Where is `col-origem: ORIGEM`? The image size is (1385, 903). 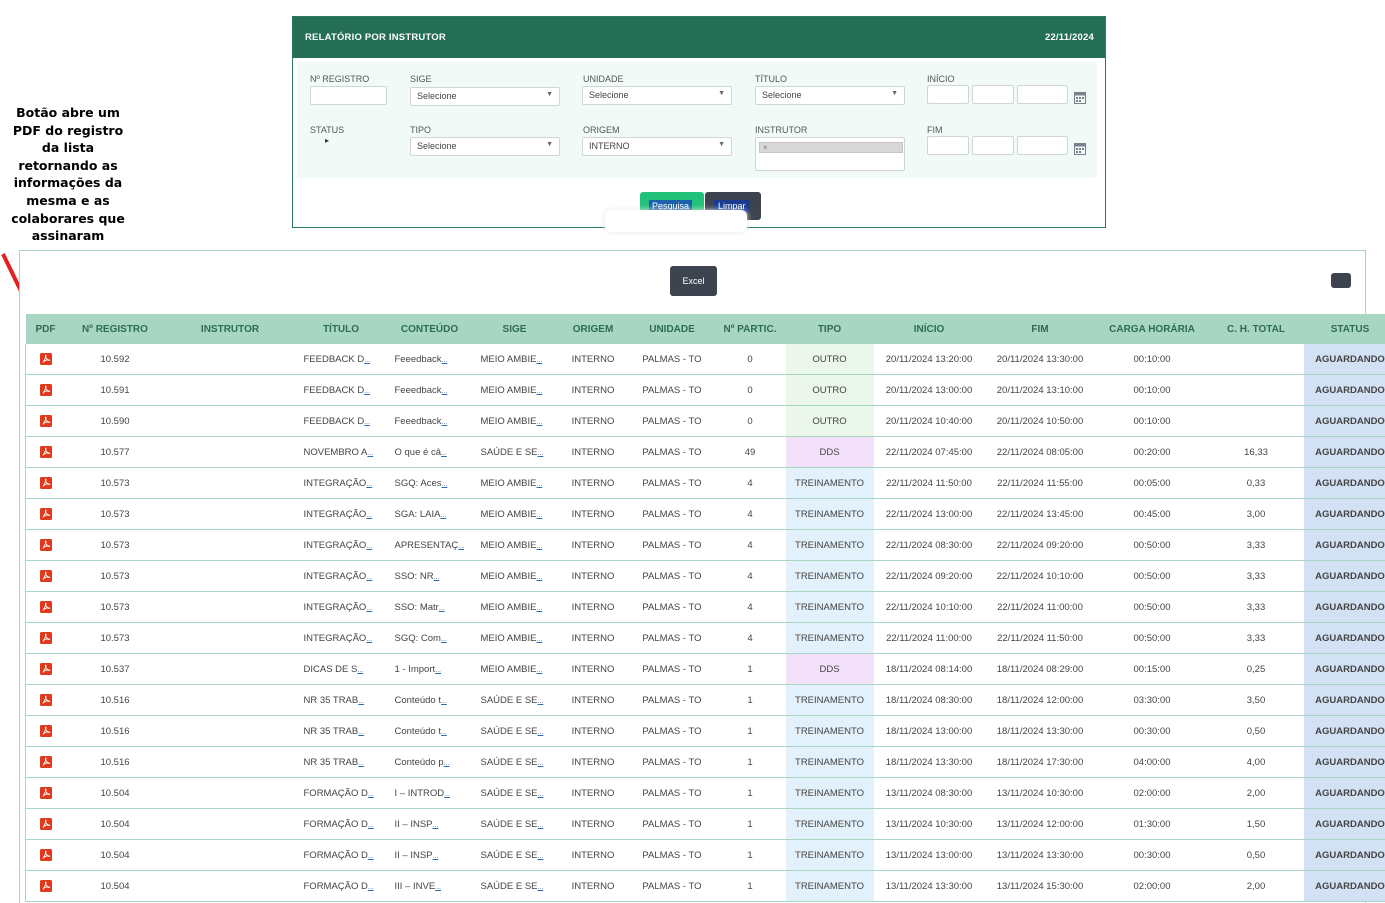
col-origem: ORIGEM is located at coordinates (593, 329).